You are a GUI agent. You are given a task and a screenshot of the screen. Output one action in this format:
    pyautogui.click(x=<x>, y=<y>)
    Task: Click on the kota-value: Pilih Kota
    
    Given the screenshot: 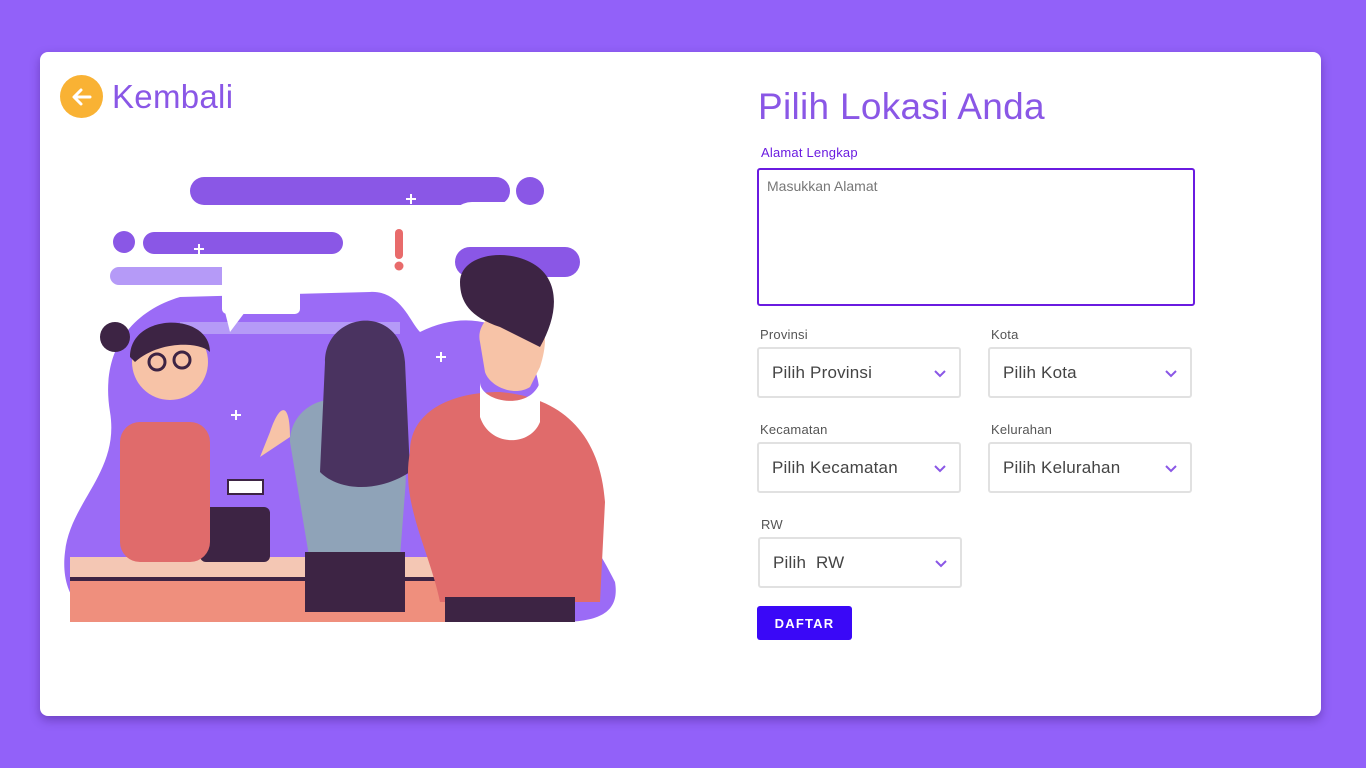 What is the action you would take?
    pyautogui.click(x=1040, y=372)
    